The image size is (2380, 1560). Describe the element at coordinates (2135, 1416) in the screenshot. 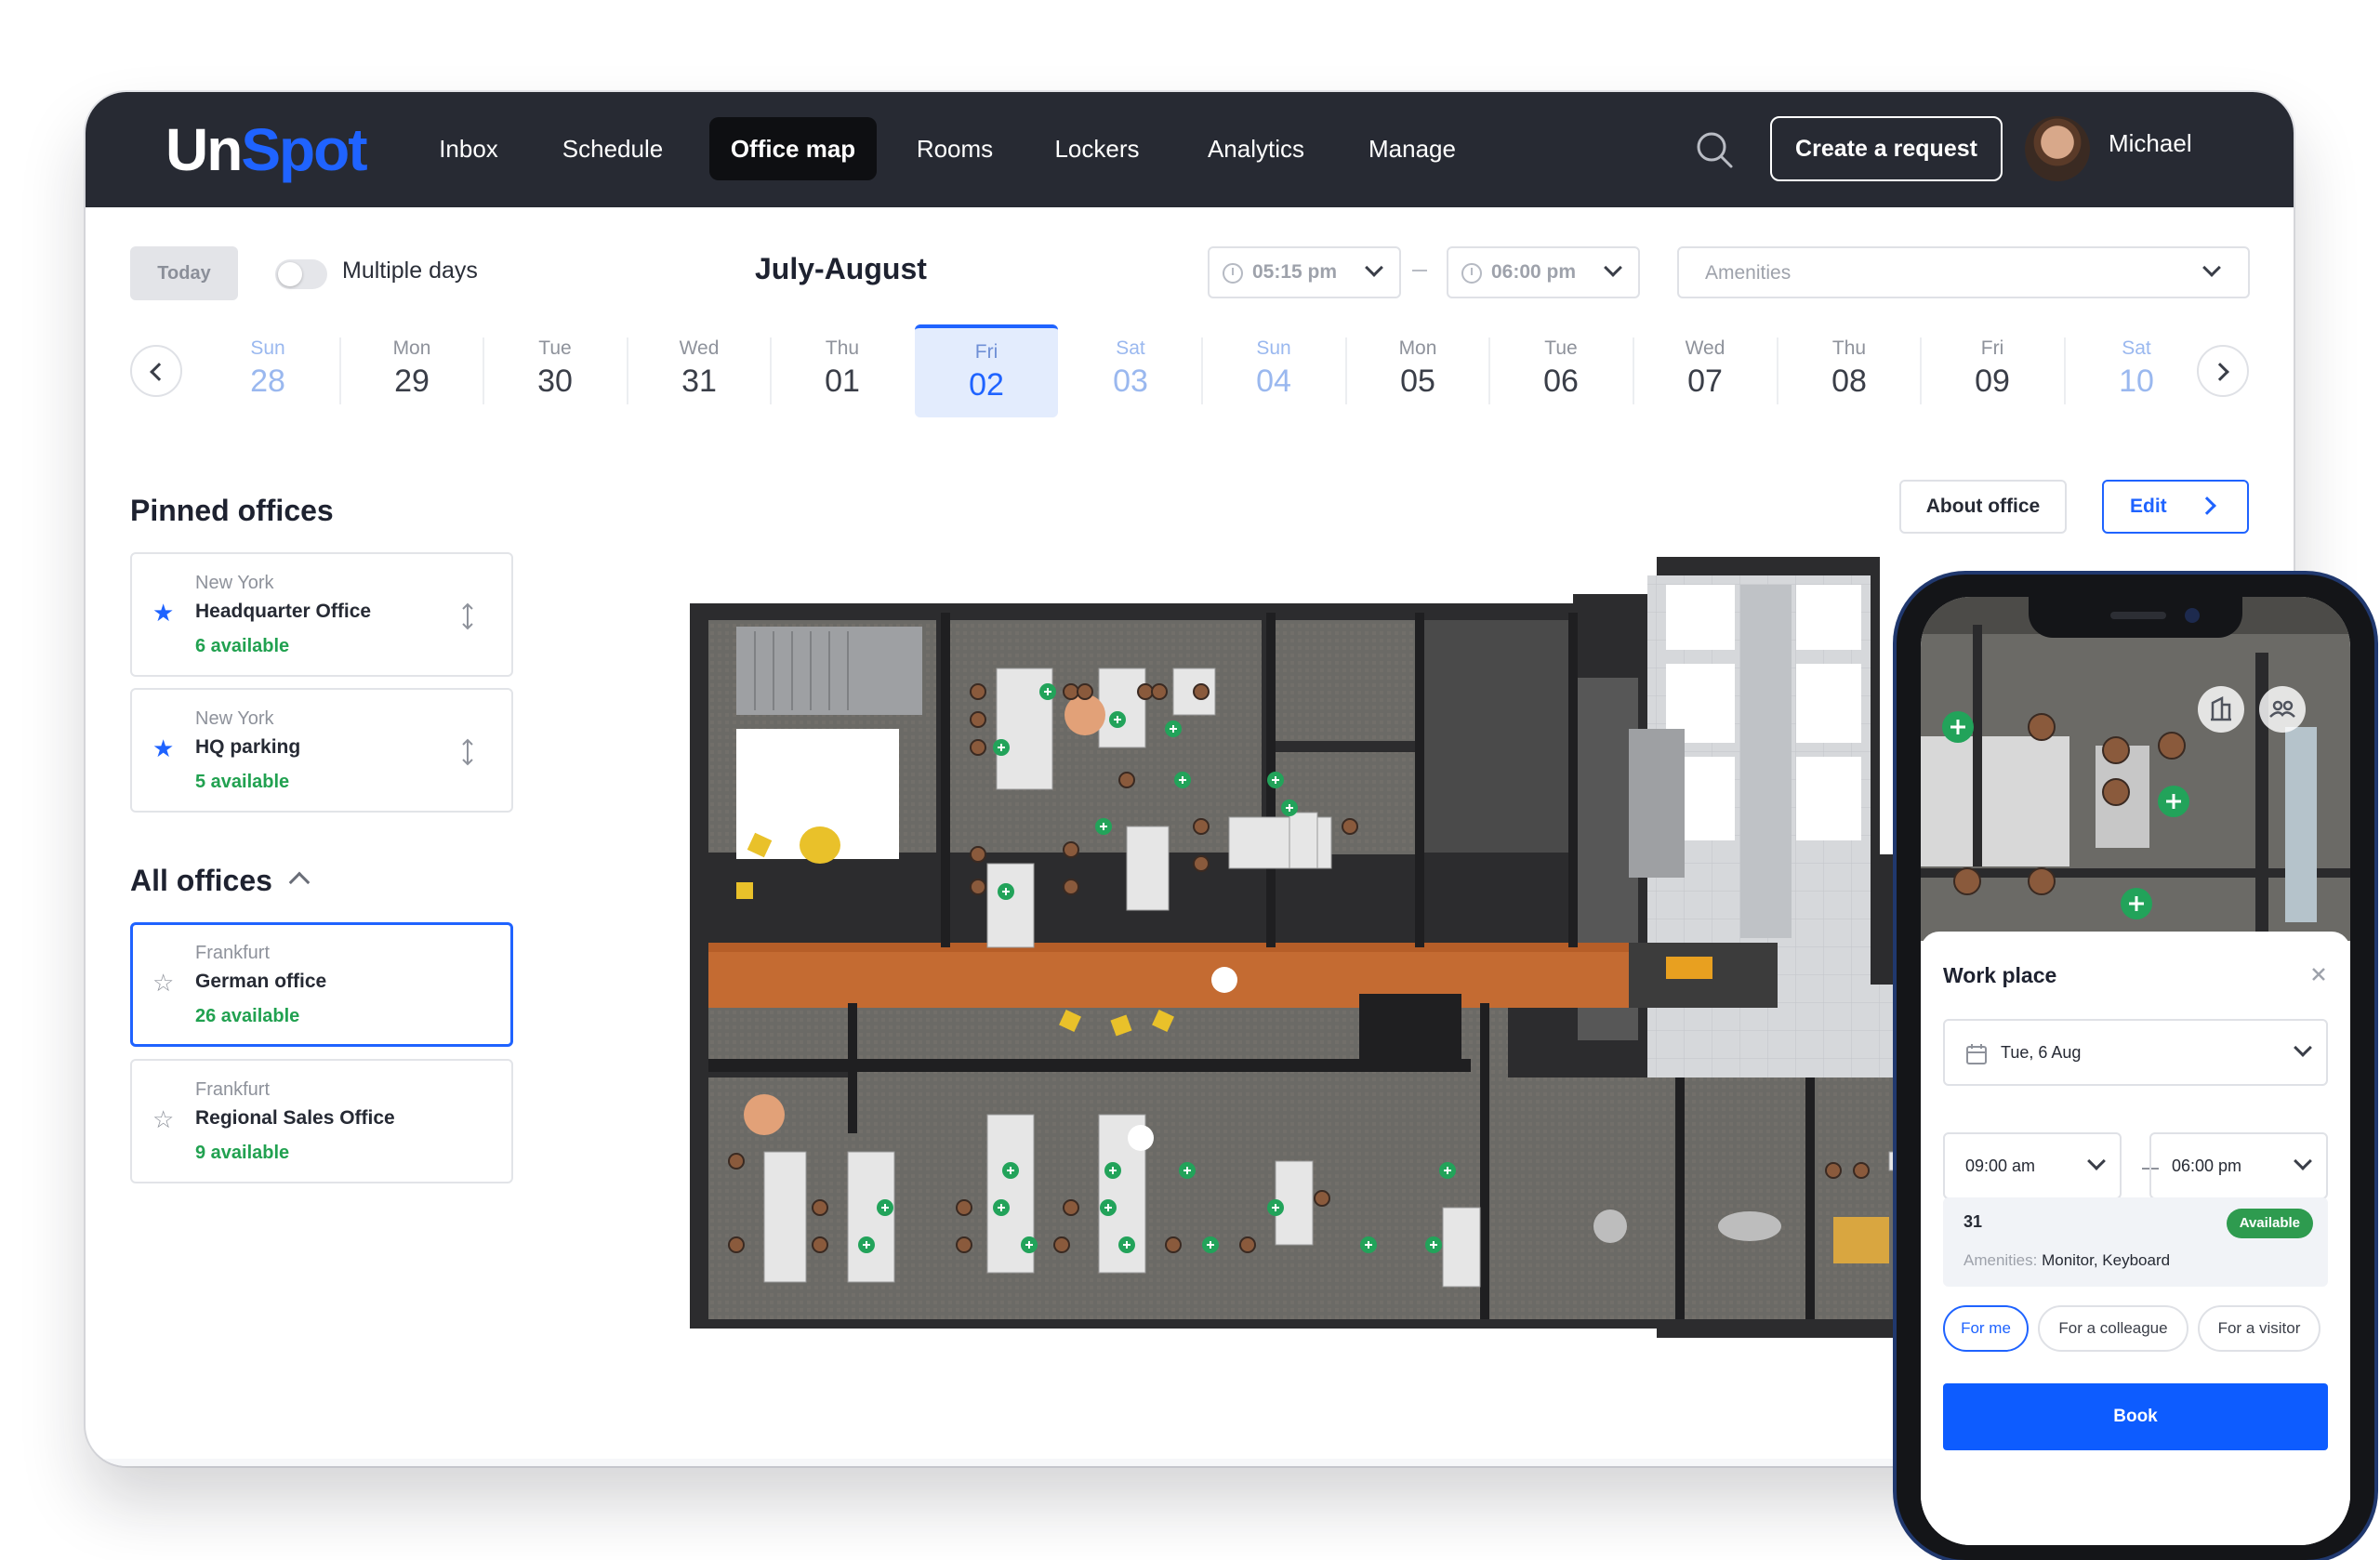

I see `book-button: Book` at that location.